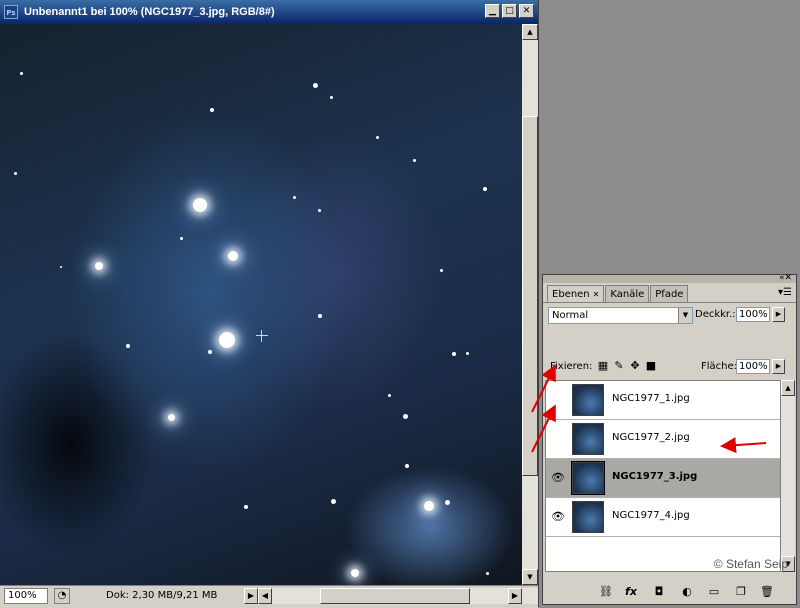 The width and height of the screenshot is (800, 608). Describe the element at coordinates (162, 595) in the screenshot. I see `document-size-info: Dok: 2,30 MB/9,21 MB` at that location.